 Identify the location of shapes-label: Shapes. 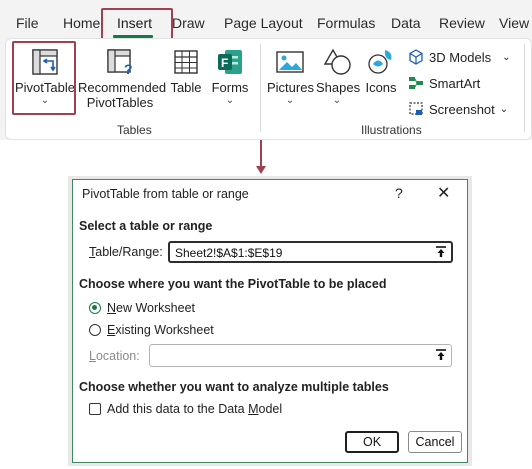
(338, 87).